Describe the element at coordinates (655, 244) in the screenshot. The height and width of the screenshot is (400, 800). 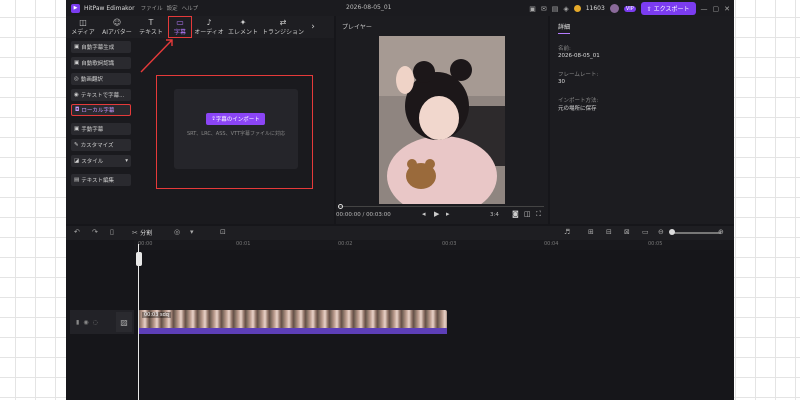
I see `ruler-tick: 00:05` at that location.